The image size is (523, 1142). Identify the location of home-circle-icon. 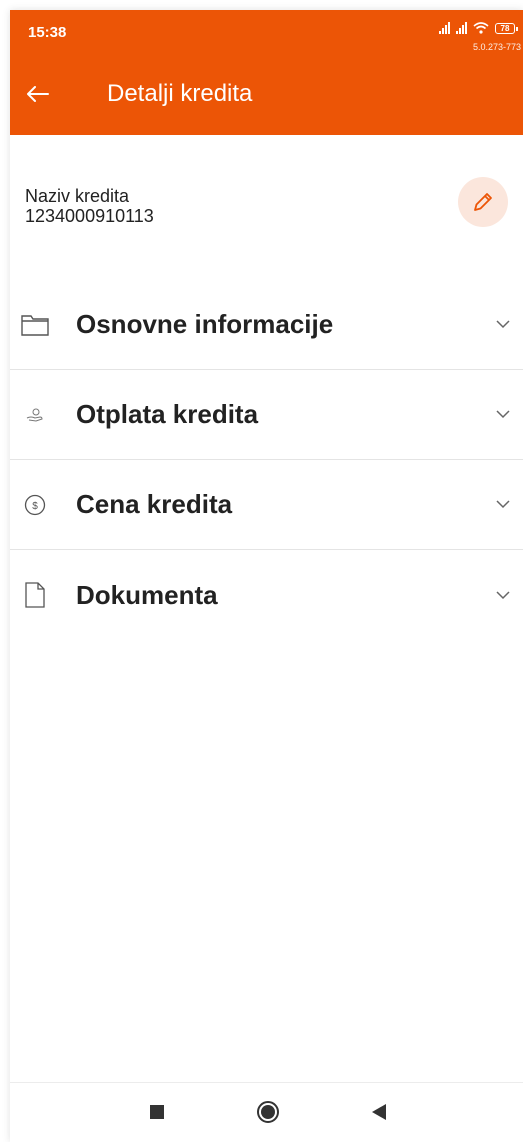
(268, 1112).